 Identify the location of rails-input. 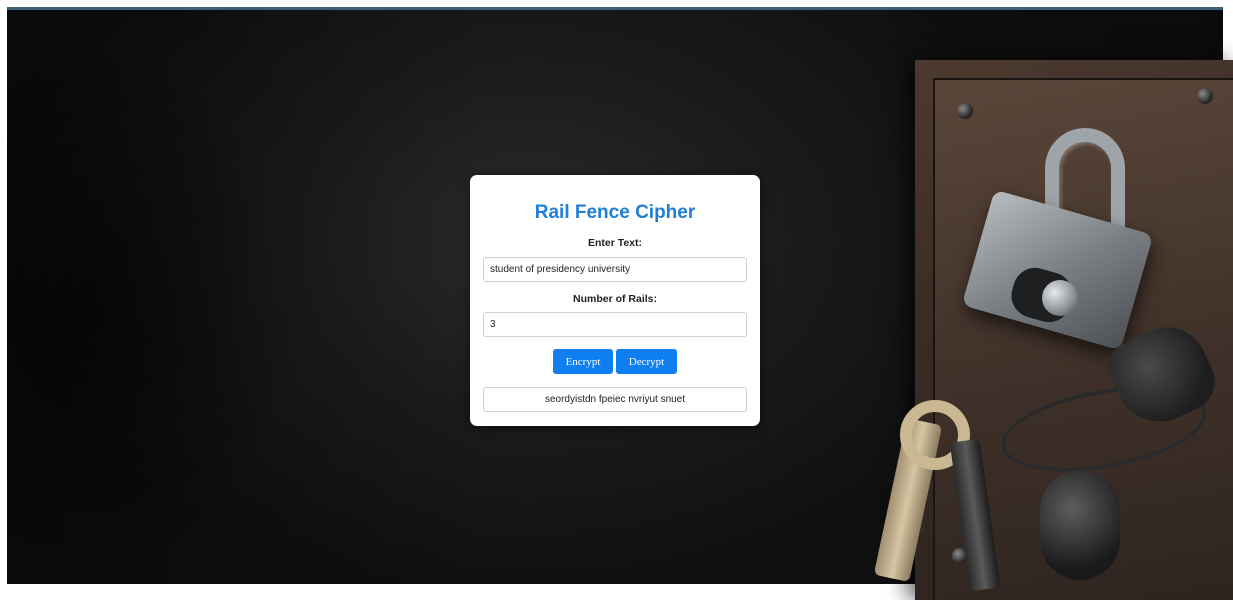
(615, 324).